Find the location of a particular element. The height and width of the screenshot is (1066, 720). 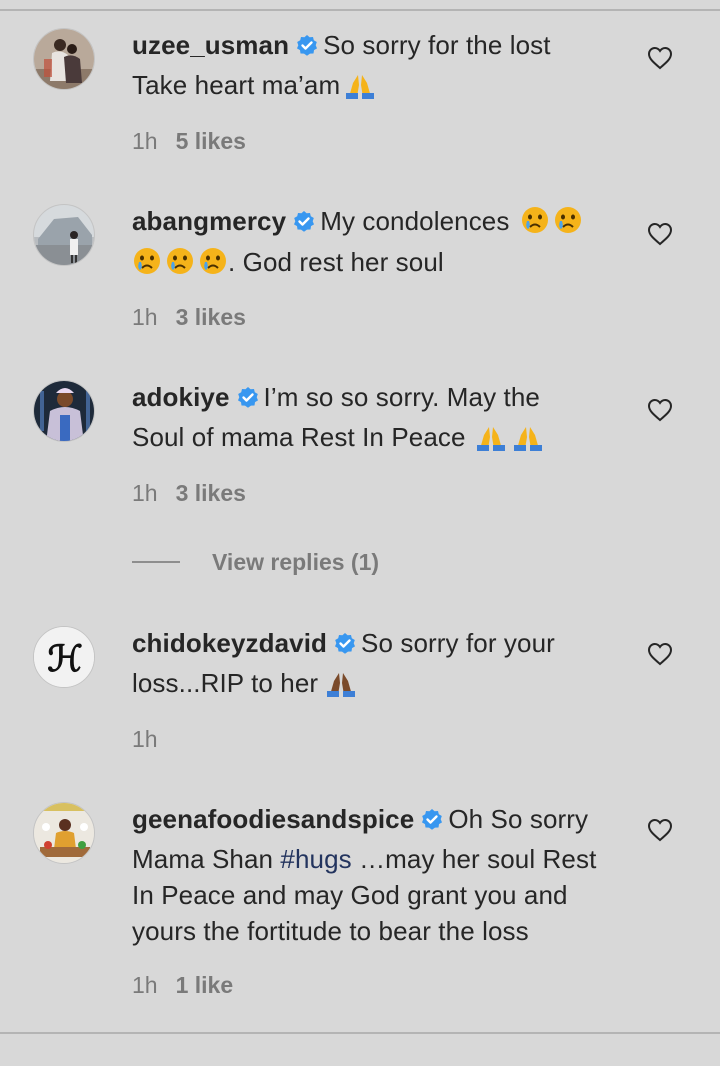

comment-text-line: loss...RIP to her is located at coordinates (225, 683).